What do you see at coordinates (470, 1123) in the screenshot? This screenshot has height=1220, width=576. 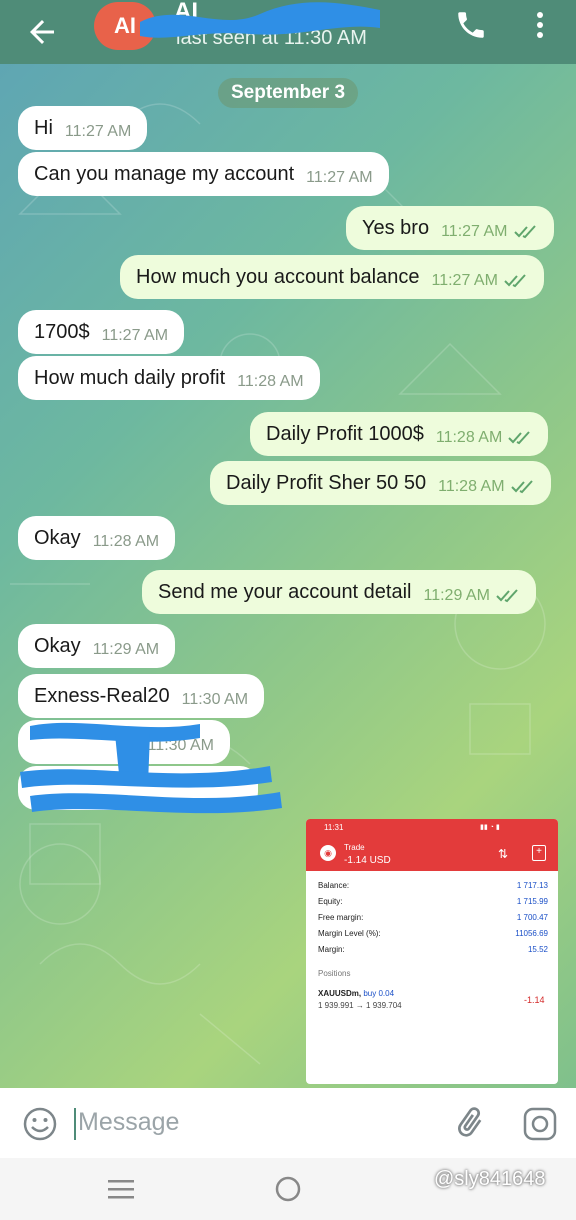 I see `attach-icon` at bounding box center [470, 1123].